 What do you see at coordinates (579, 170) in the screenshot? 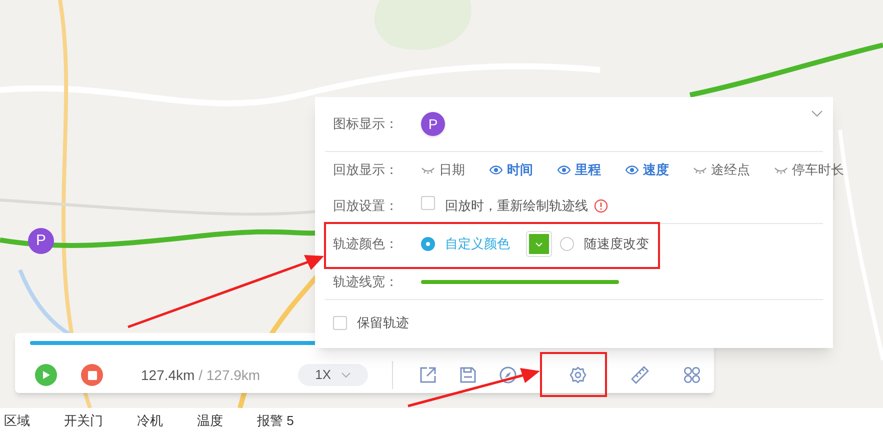
I see `display-toggle: 里程` at bounding box center [579, 170].